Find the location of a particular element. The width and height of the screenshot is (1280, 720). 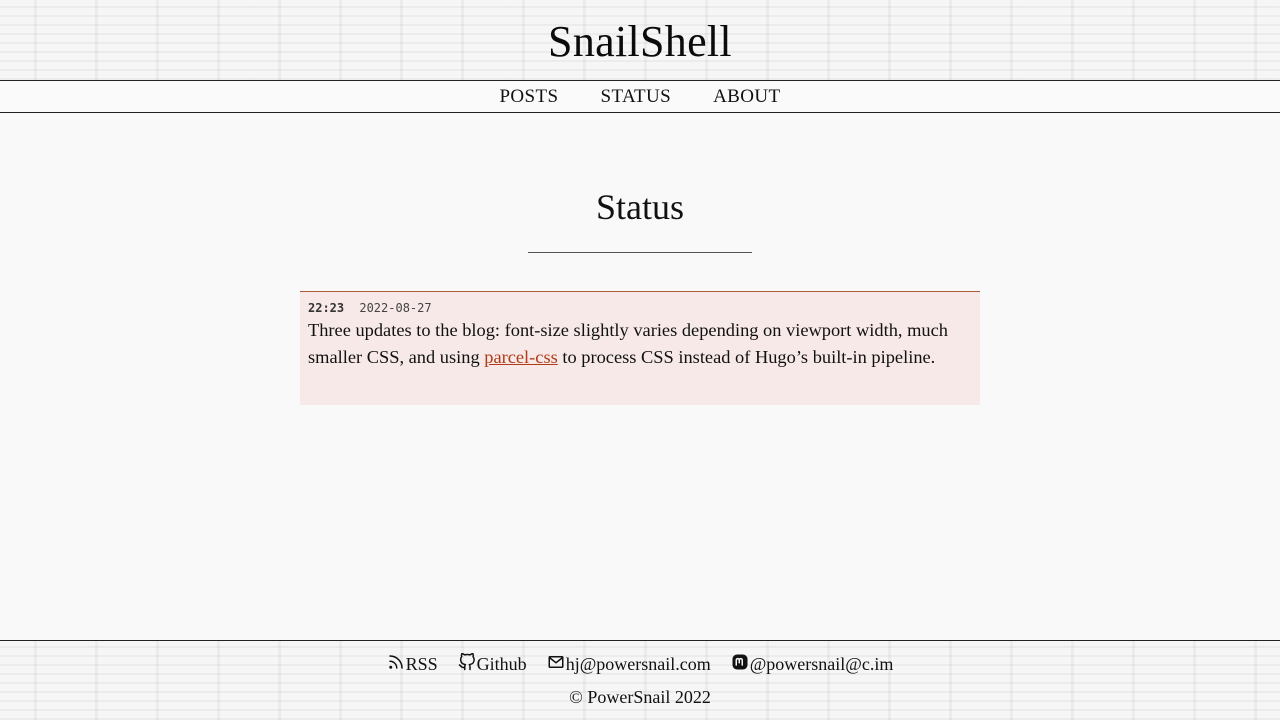

mastodon-icon is located at coordinates (740, 664).